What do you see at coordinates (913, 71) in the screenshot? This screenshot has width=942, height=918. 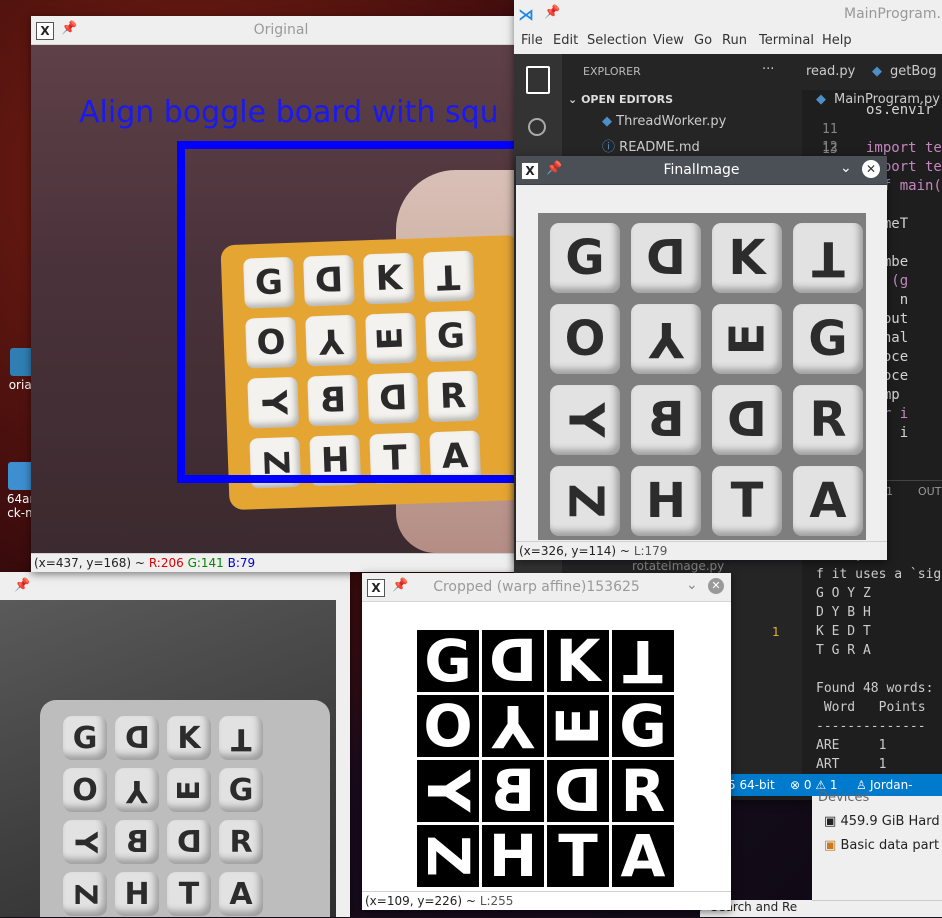 I see `tab-getbog: getBog` at bounding box center [913, 71].